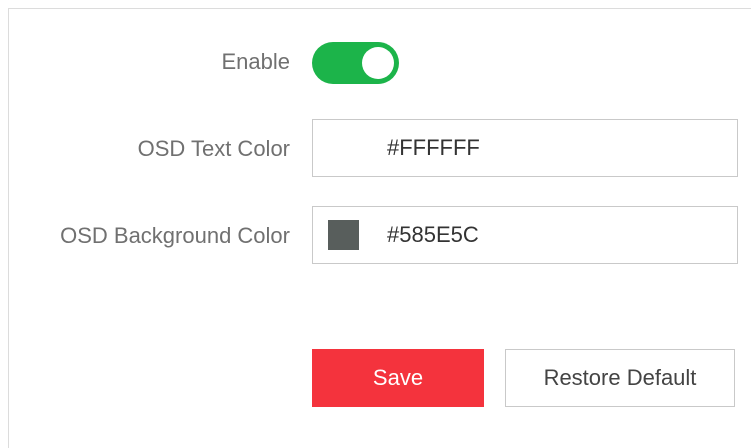 The image size is (751, 448). I want to click on osd-text-color-label: OSD Text Color, so click(213, 148).